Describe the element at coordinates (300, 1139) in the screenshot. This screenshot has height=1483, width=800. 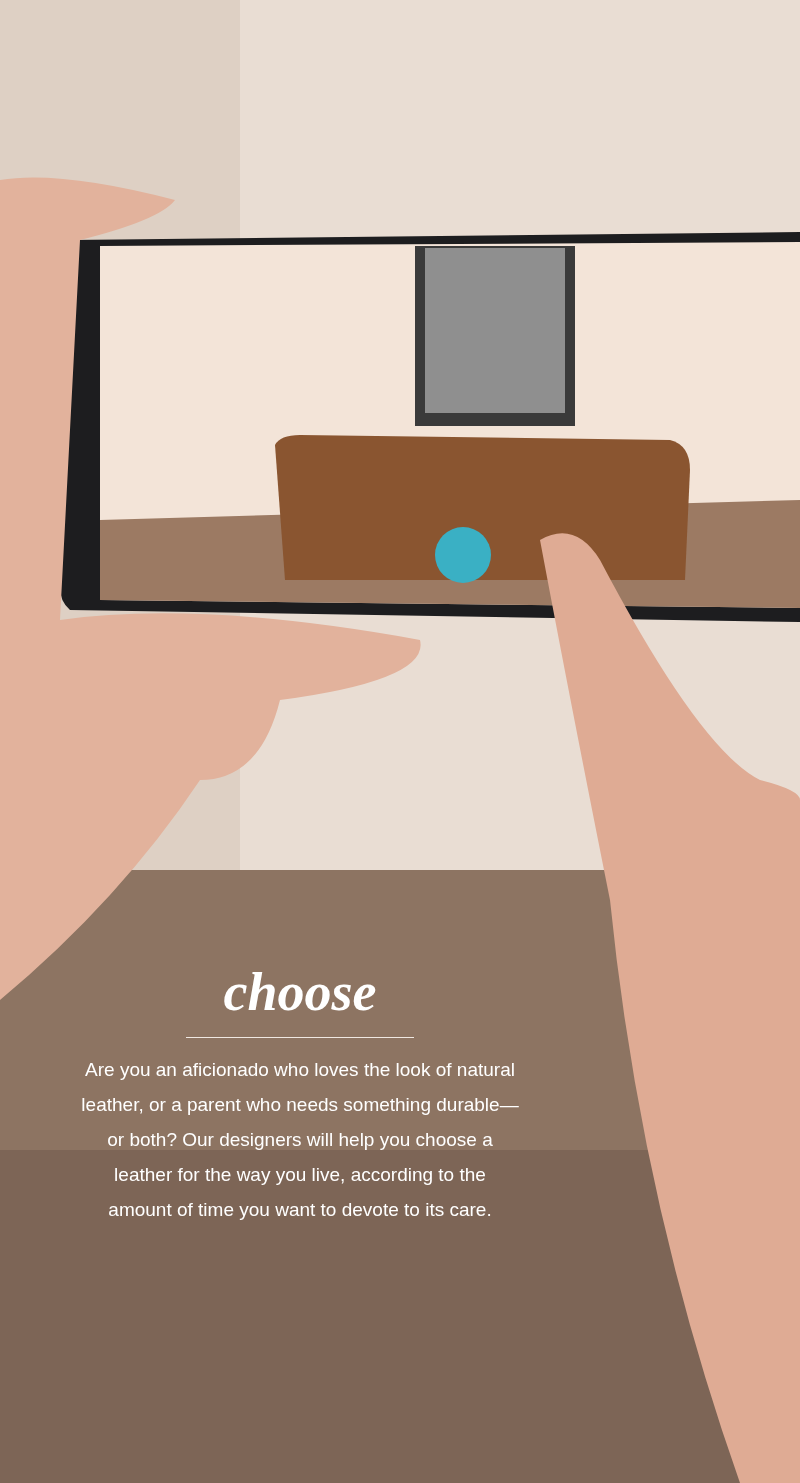
I see `section-paragraph: Are you an aficionado who loves the look of natural leather, or a parent who needs something durable—or both? Our designers will help you choose a leather for the way you live, according to the amount of time you want to devote to its care.` at that location.